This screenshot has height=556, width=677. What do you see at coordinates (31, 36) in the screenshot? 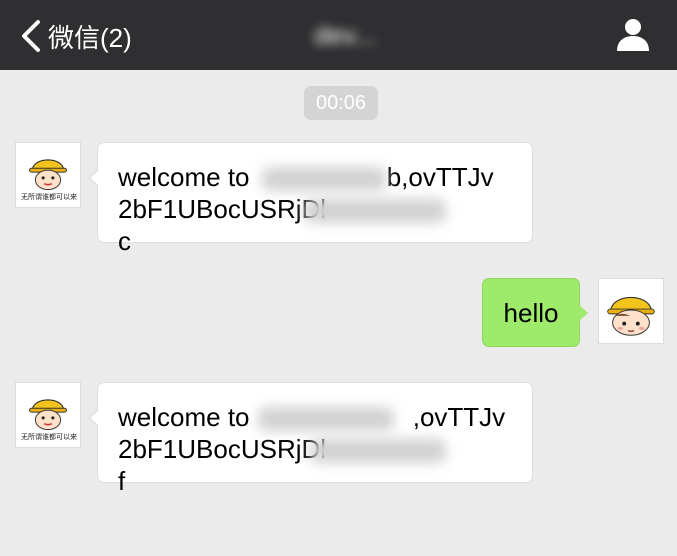
I see `chevron-left-icon` at bounding box center [31, 36].